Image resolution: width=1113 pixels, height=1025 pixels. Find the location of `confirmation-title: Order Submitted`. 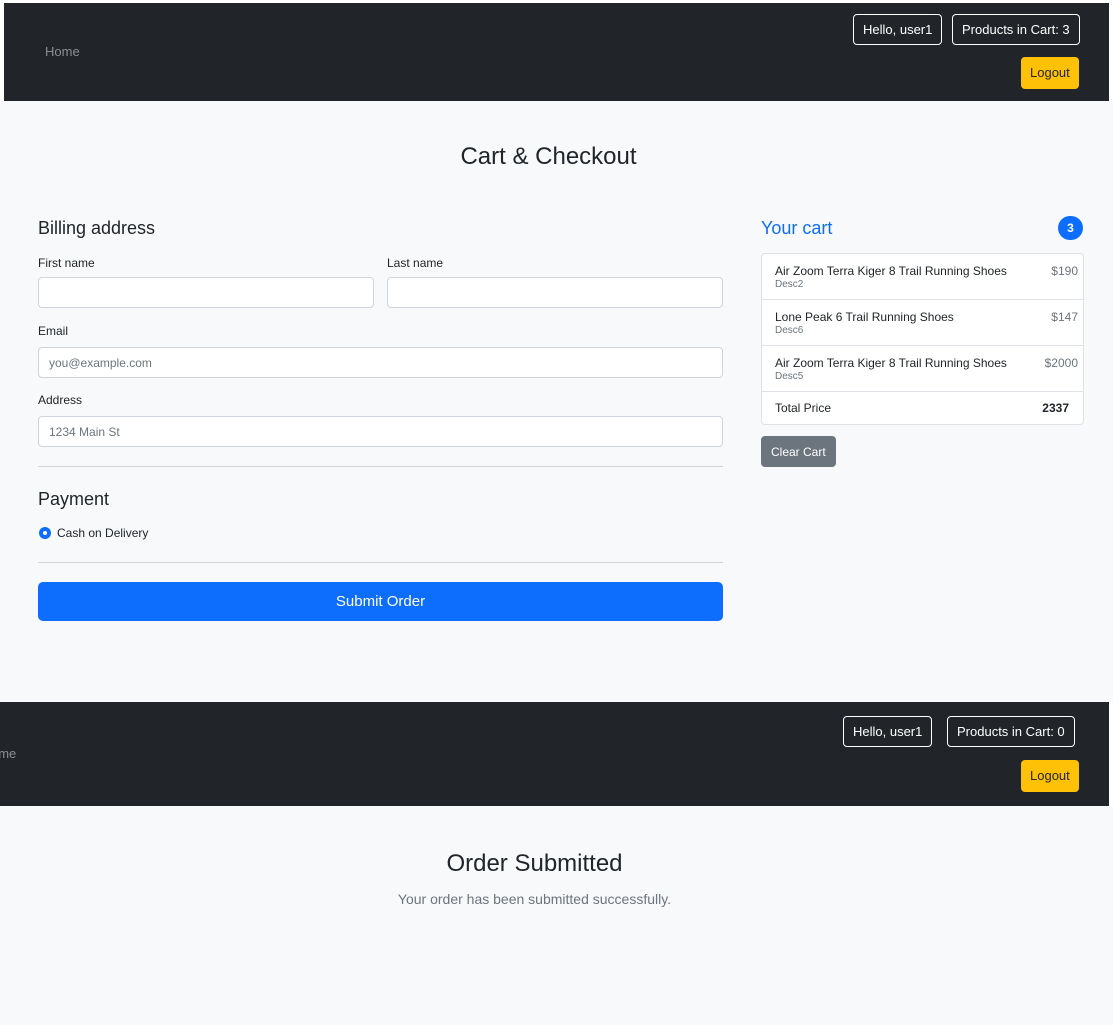

confirmation-title: Order Submitted is located at coordinates (534, 863).